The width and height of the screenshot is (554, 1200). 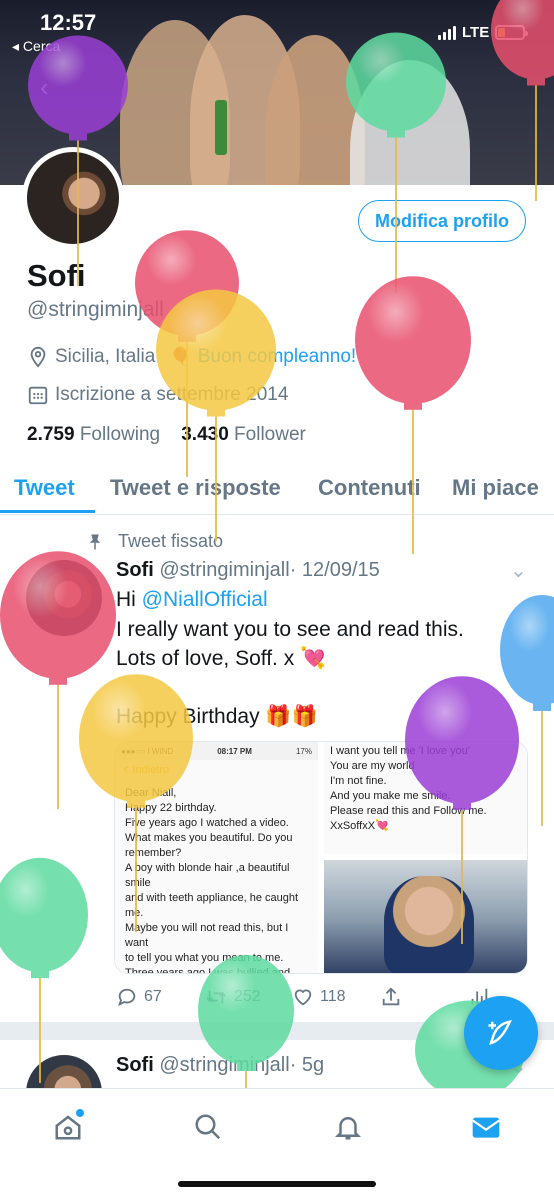 I want to click on compose-tweet-button, so click(x=501, y=1033).